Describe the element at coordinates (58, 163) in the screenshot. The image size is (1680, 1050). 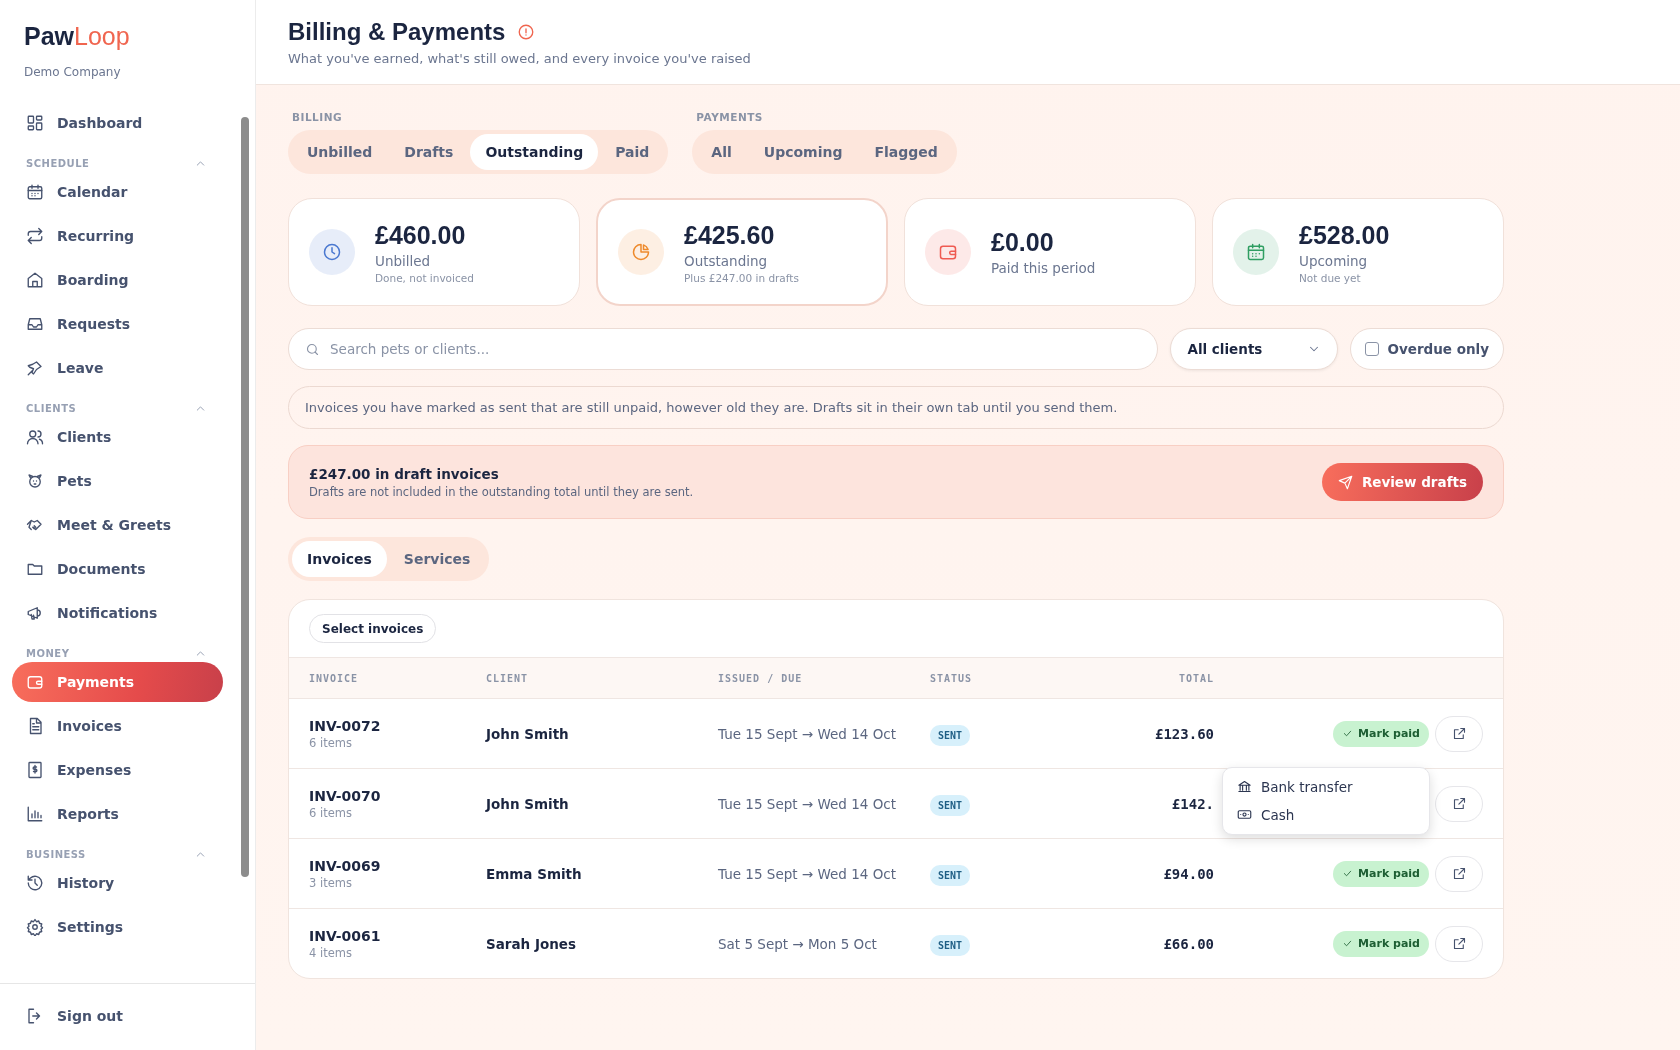
I see `section-heading: SCHEDULE` at that location.